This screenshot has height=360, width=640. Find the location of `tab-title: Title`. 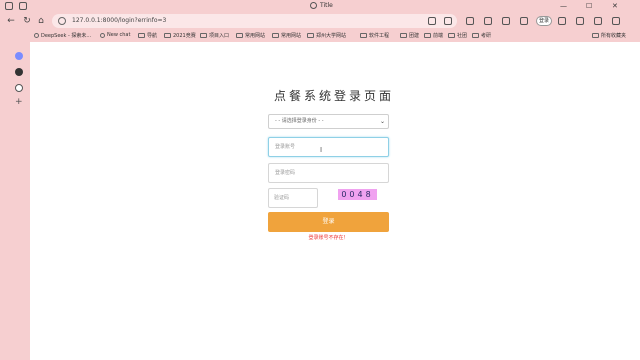

tab-title: Title is located at coordinates (326, 5).